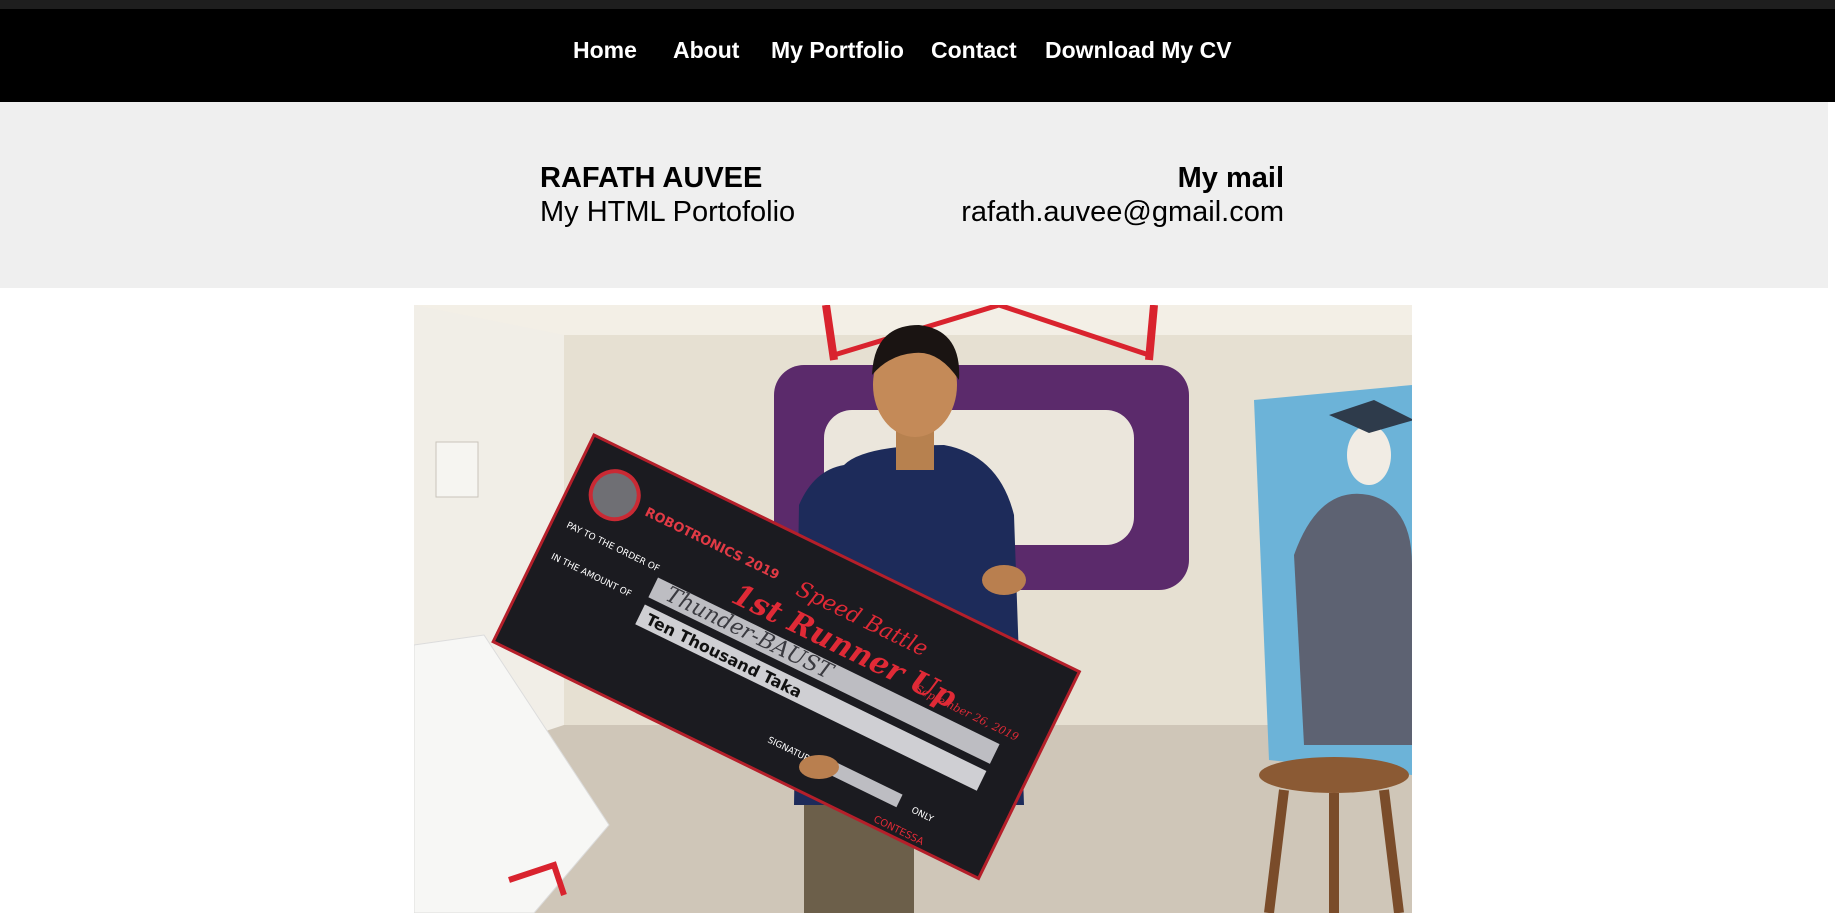 The height and width of the screenshot is (913, 1835). I want to click on email-address: rafath.auvee@gmail.com, so click(1122, 212).